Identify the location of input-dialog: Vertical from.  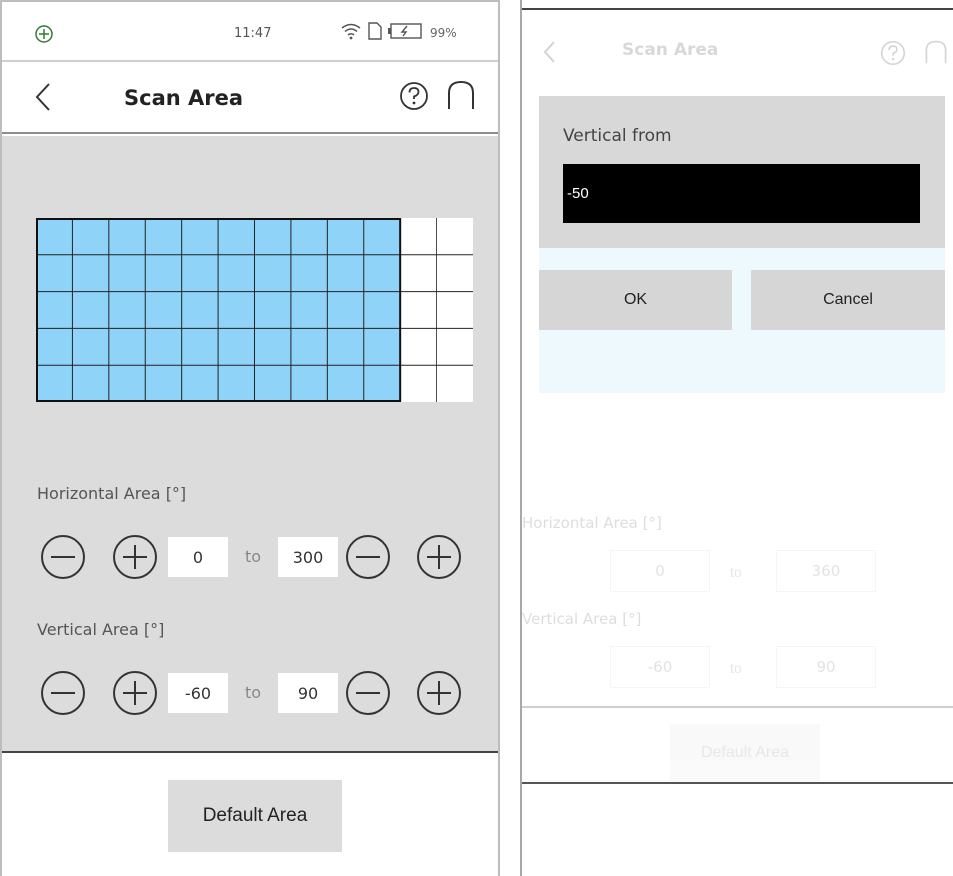
(742, 172).